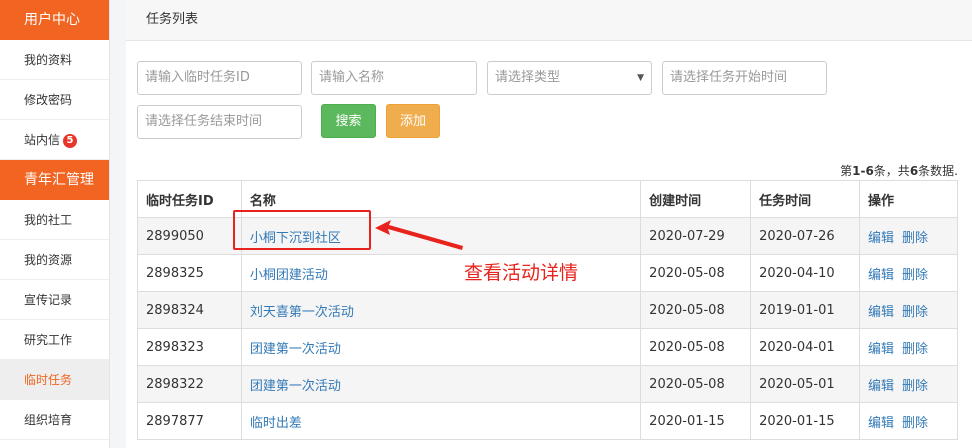 The width and height of the screenshot is (972, 448). Describe the element at coordinates (696, 199) in the screenshot. I see `column-header-created: 创建时间` at that location.